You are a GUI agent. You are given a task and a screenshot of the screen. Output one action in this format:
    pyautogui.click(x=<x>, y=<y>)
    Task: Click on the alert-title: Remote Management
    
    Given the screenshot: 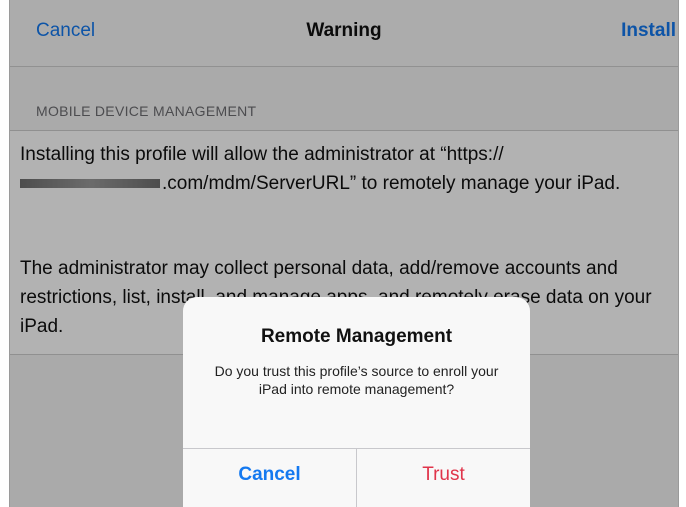 What is the action you would take?
    pyautogui.click(x=356, y=336)
    